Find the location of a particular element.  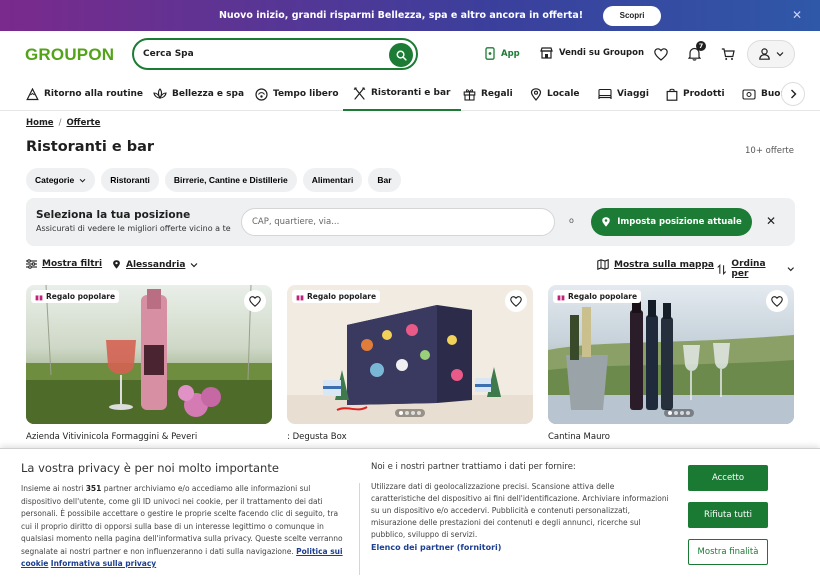

reject-all-button: Rifiuta tutti is located at coordinates (728, 515).